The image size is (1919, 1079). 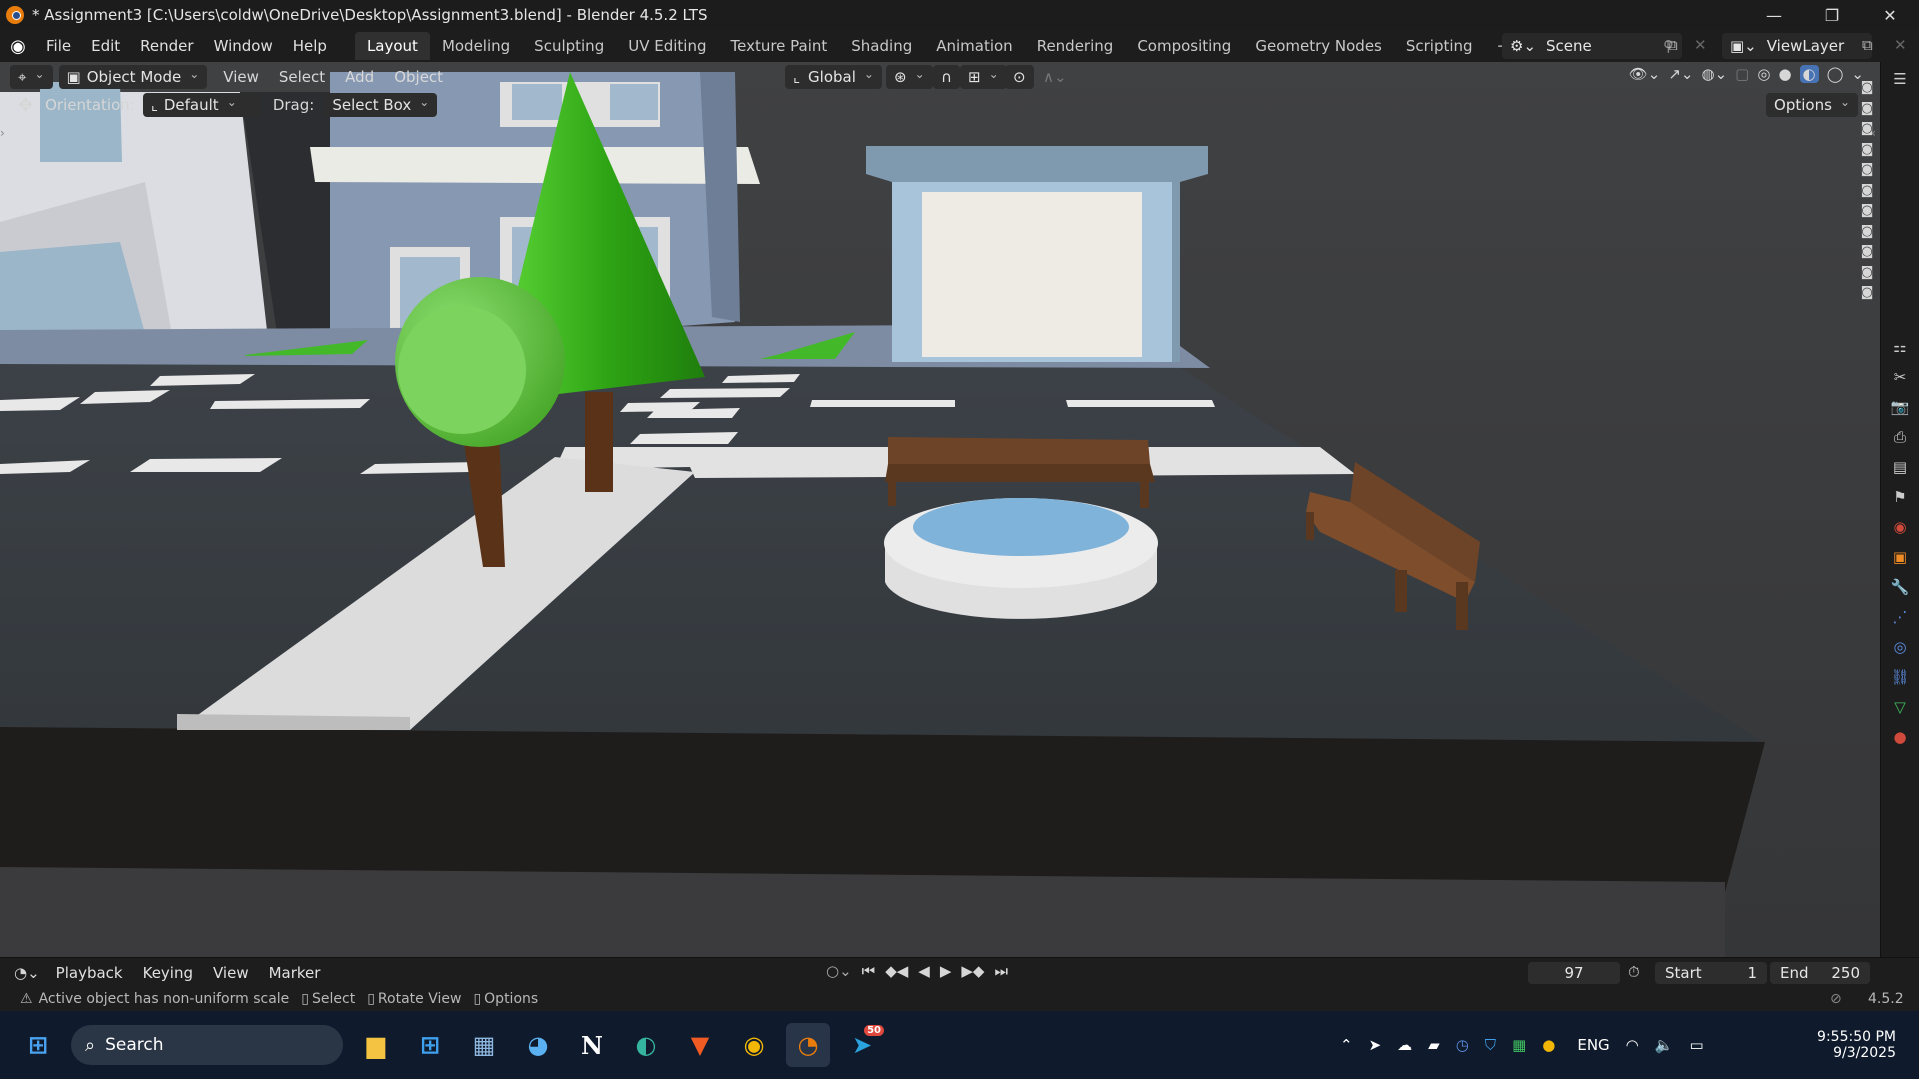 I want to click on volume-icon: 🔈, so click(x=1664, y=1045).